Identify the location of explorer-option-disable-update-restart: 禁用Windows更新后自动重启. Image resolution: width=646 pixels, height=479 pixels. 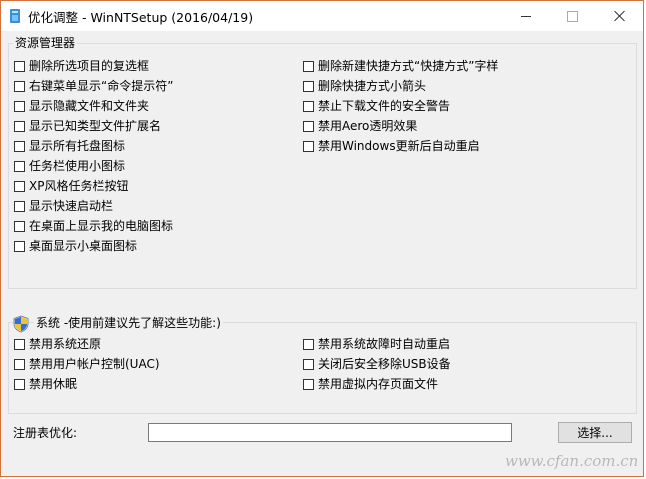
(391, 146).